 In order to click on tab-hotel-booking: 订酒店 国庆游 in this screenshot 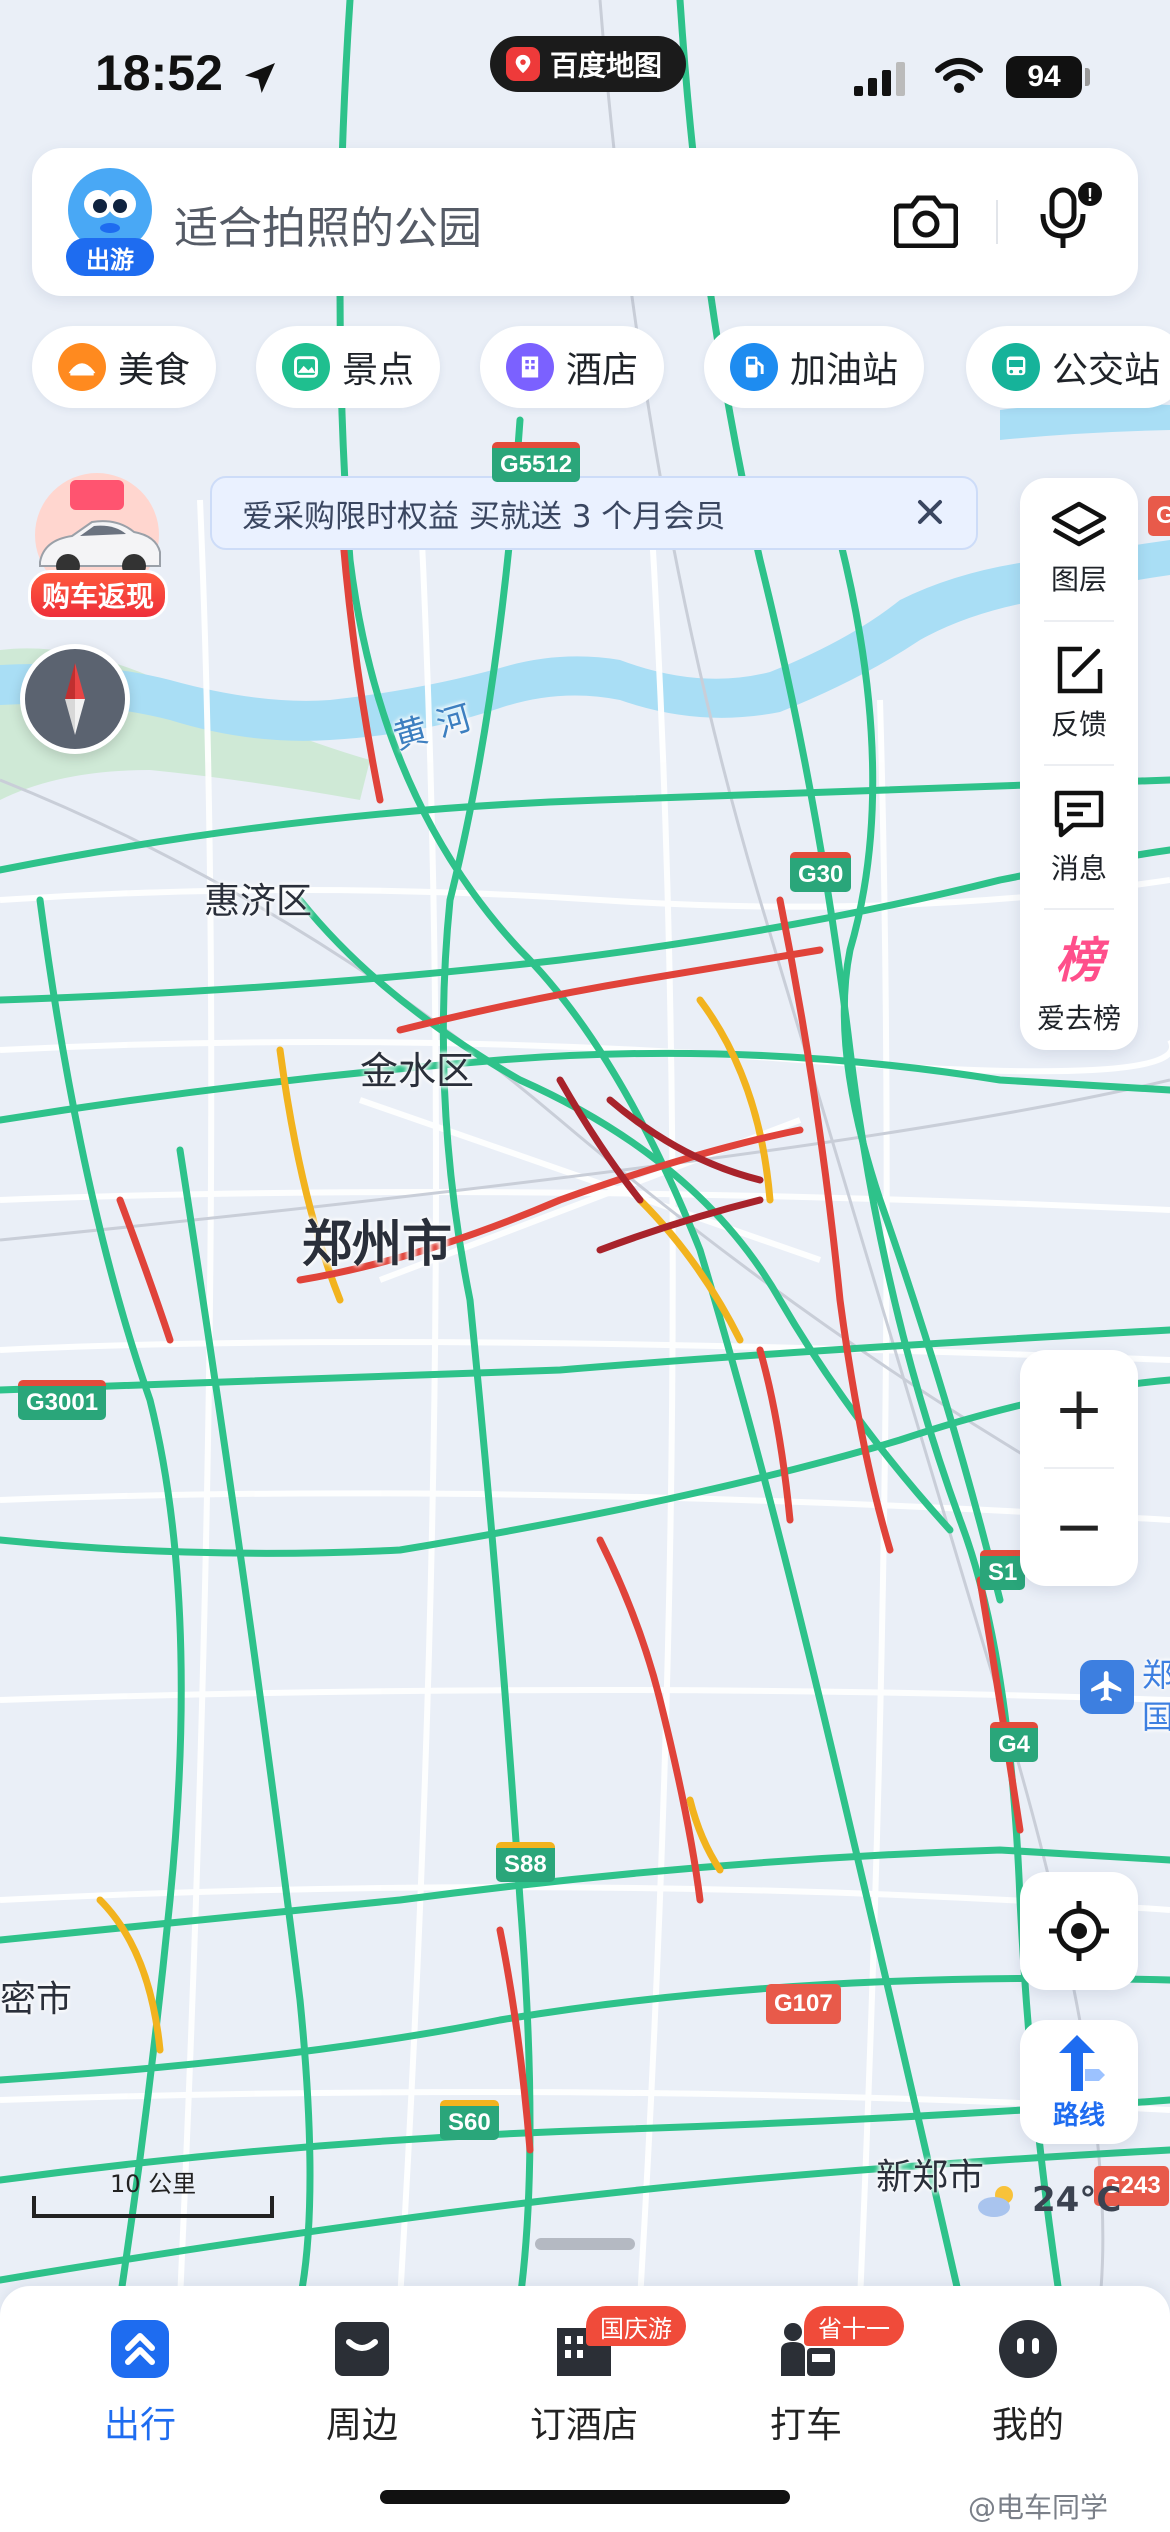, I will do `click(585, 2377)`.